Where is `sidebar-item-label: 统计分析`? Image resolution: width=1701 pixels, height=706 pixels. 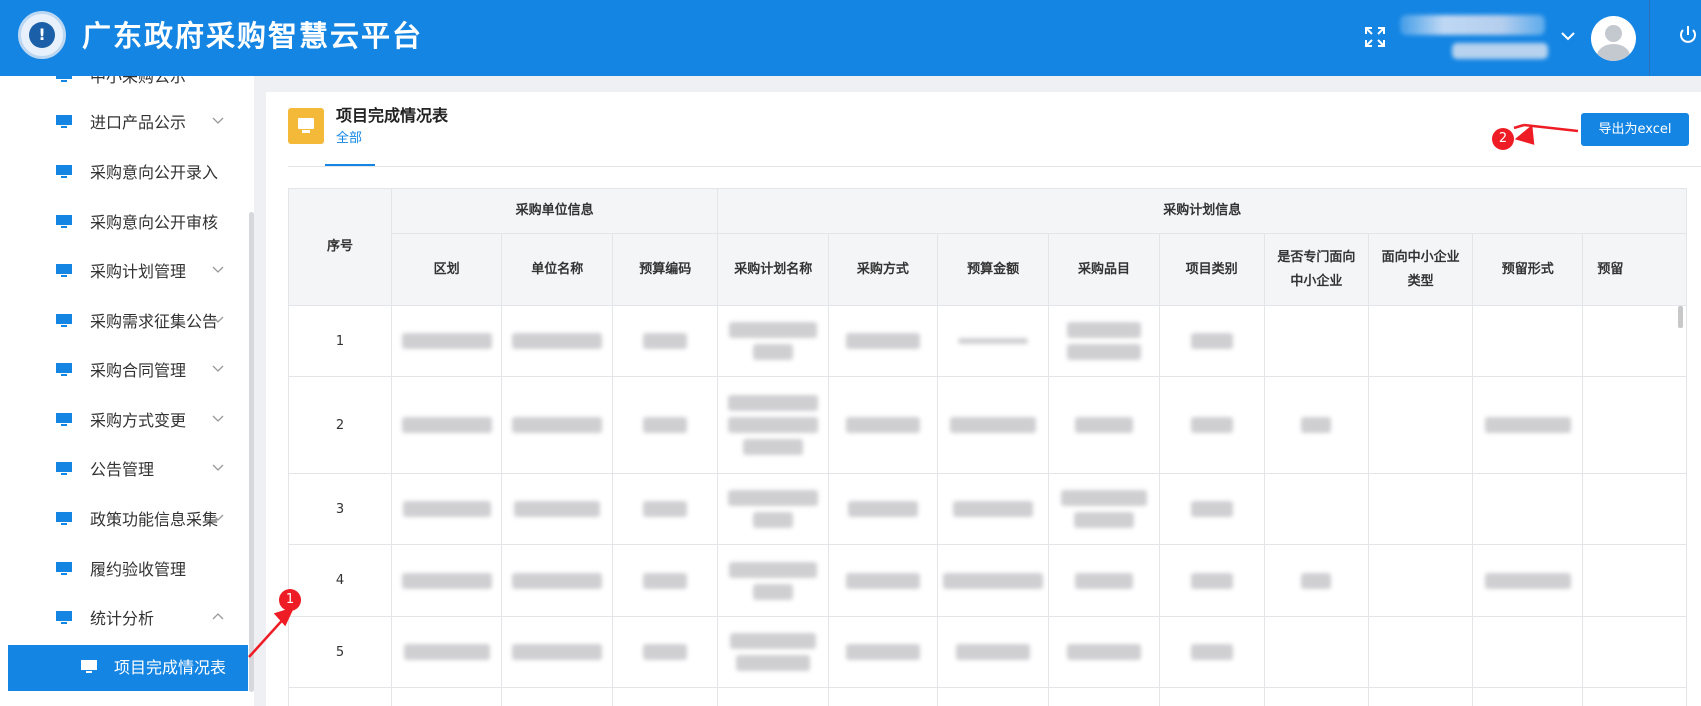
sidebar-item-label: 统计分析 is located at coordinates (122, 618).